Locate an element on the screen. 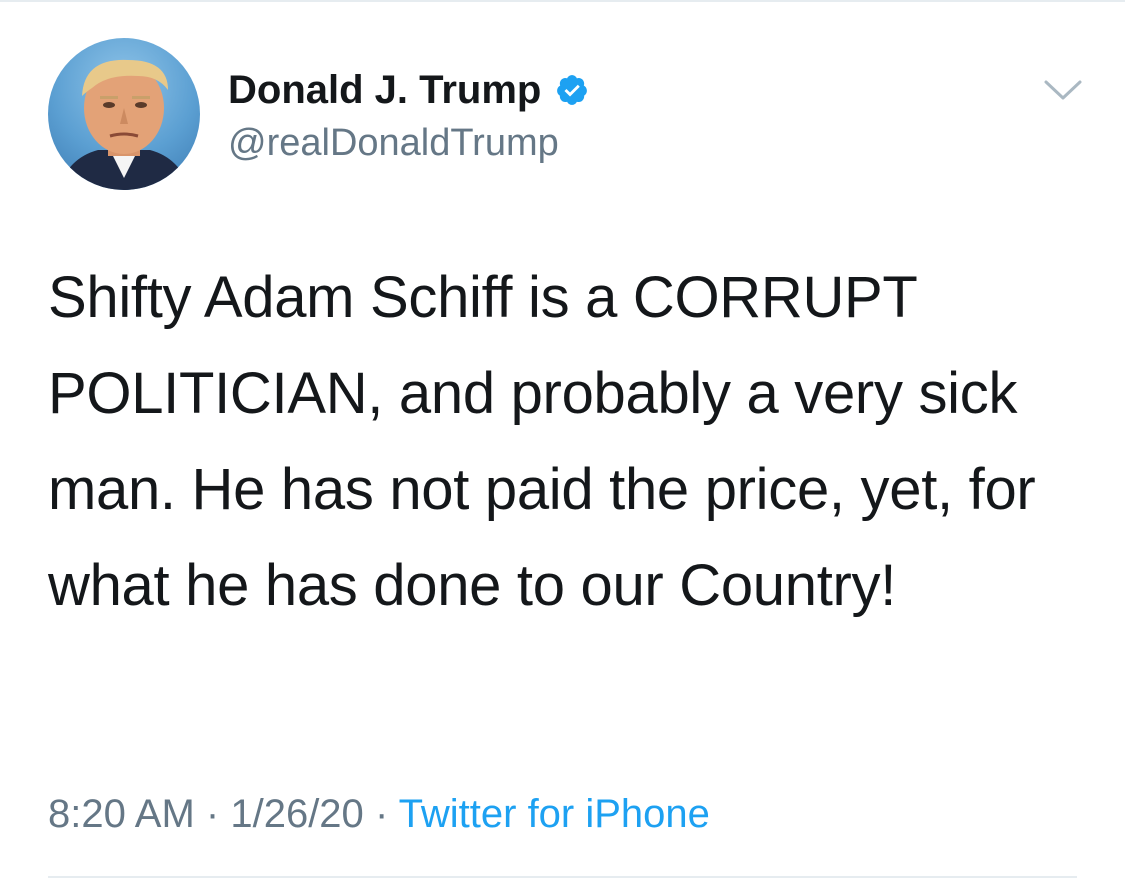 The image size is (1125, 879). top-divider is located at coordinates (562, 1).